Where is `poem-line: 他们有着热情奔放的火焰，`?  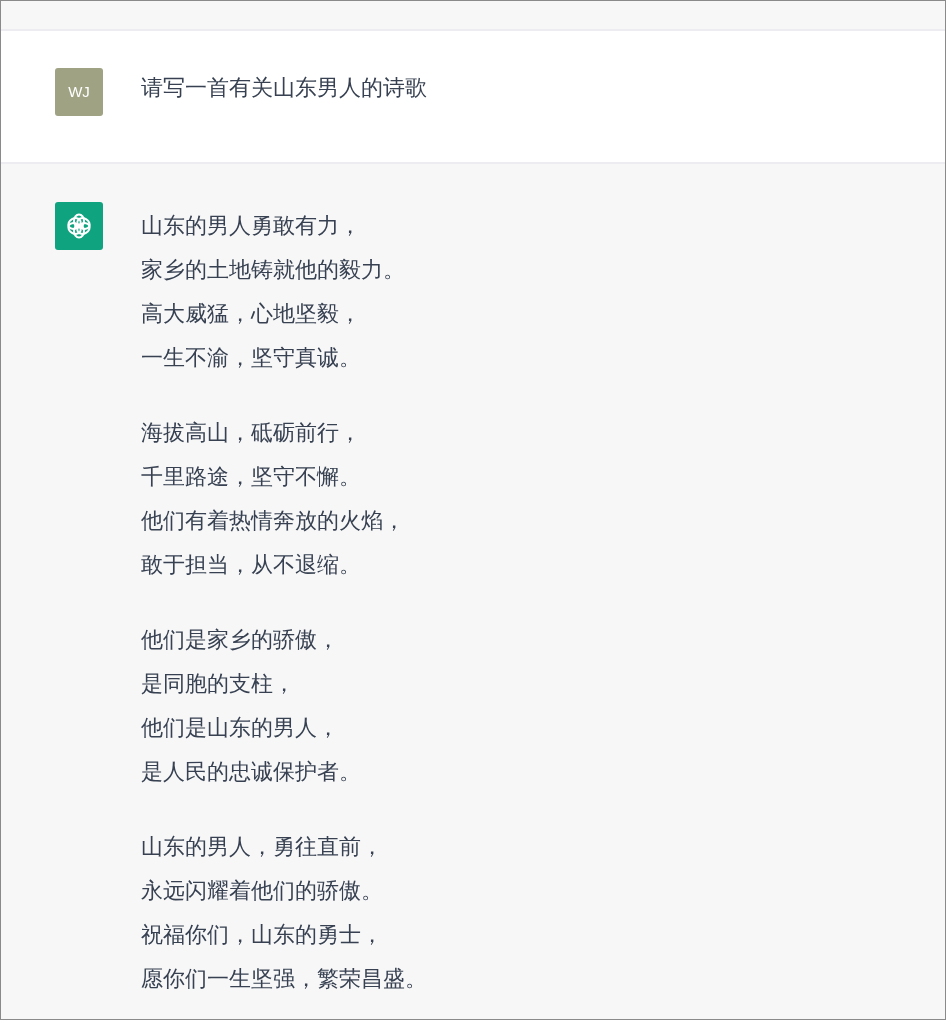 poem-line: 他们有着热情奔放的火焰， is located at coordinates (273, 521).